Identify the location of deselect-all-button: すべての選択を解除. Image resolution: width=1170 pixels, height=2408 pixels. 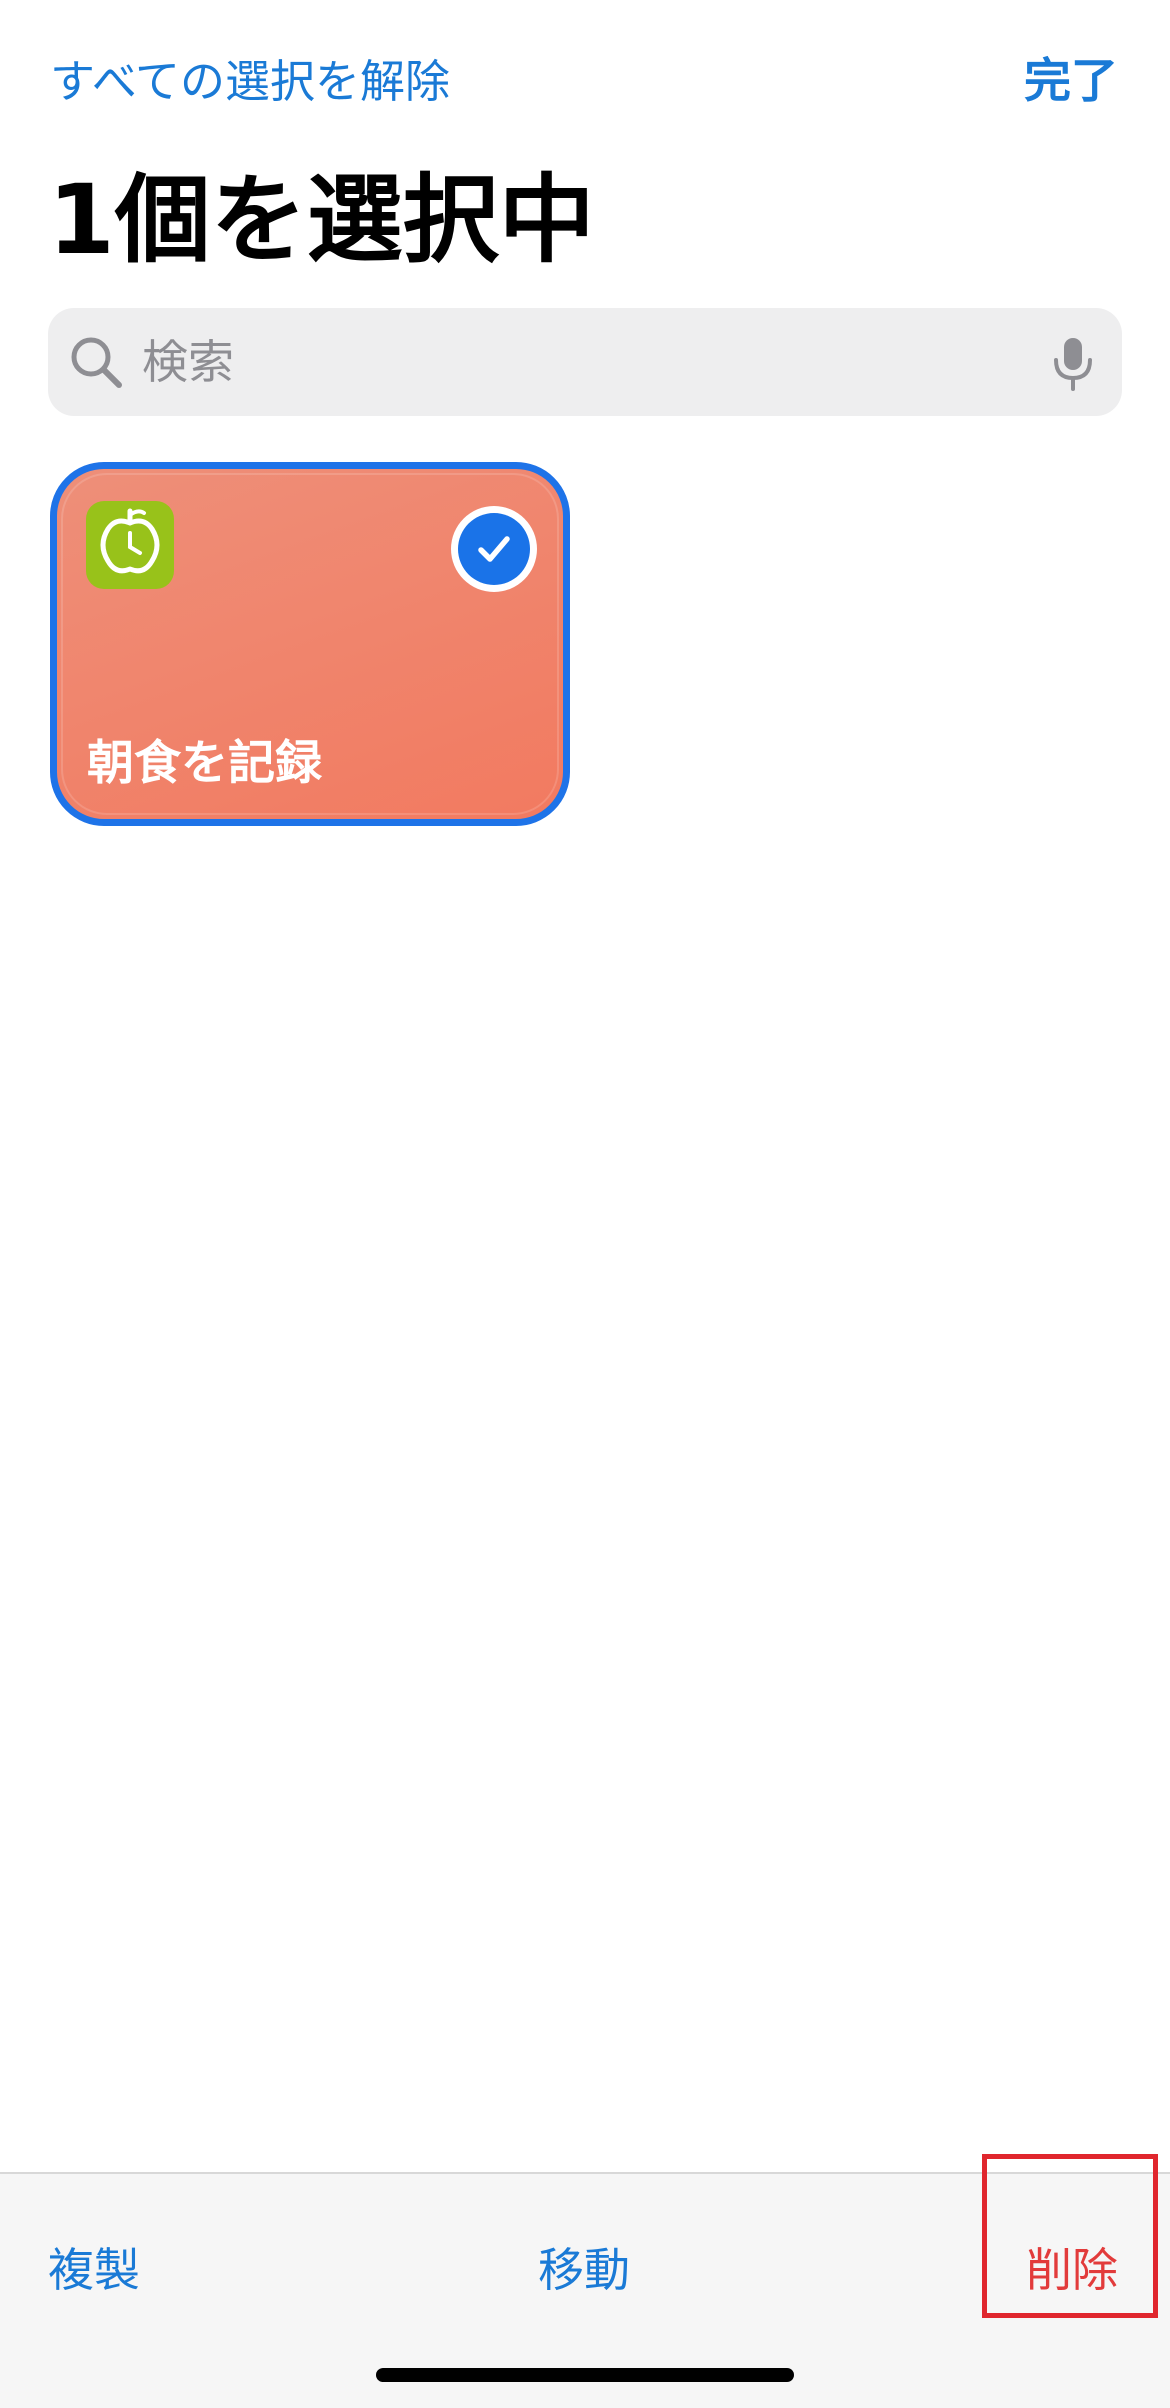
(250, 82).